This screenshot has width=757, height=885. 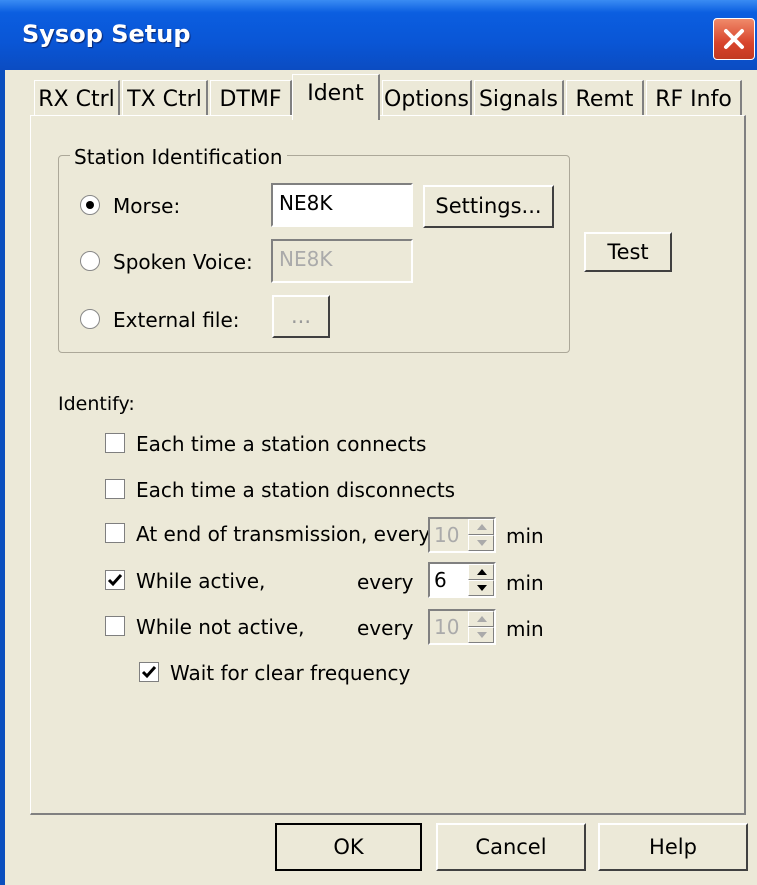 I want to click on end-transmission-checkbox, so click(x=115, y=533).